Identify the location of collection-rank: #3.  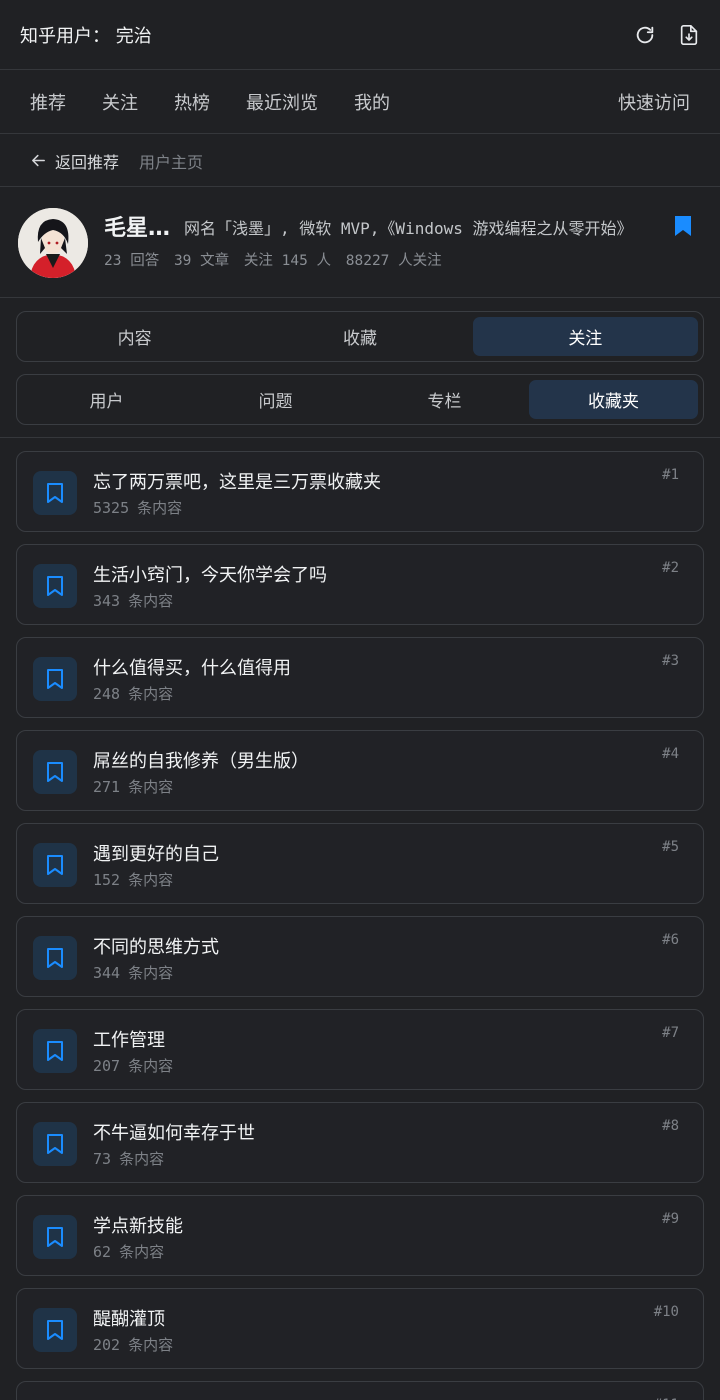
(670, 661).